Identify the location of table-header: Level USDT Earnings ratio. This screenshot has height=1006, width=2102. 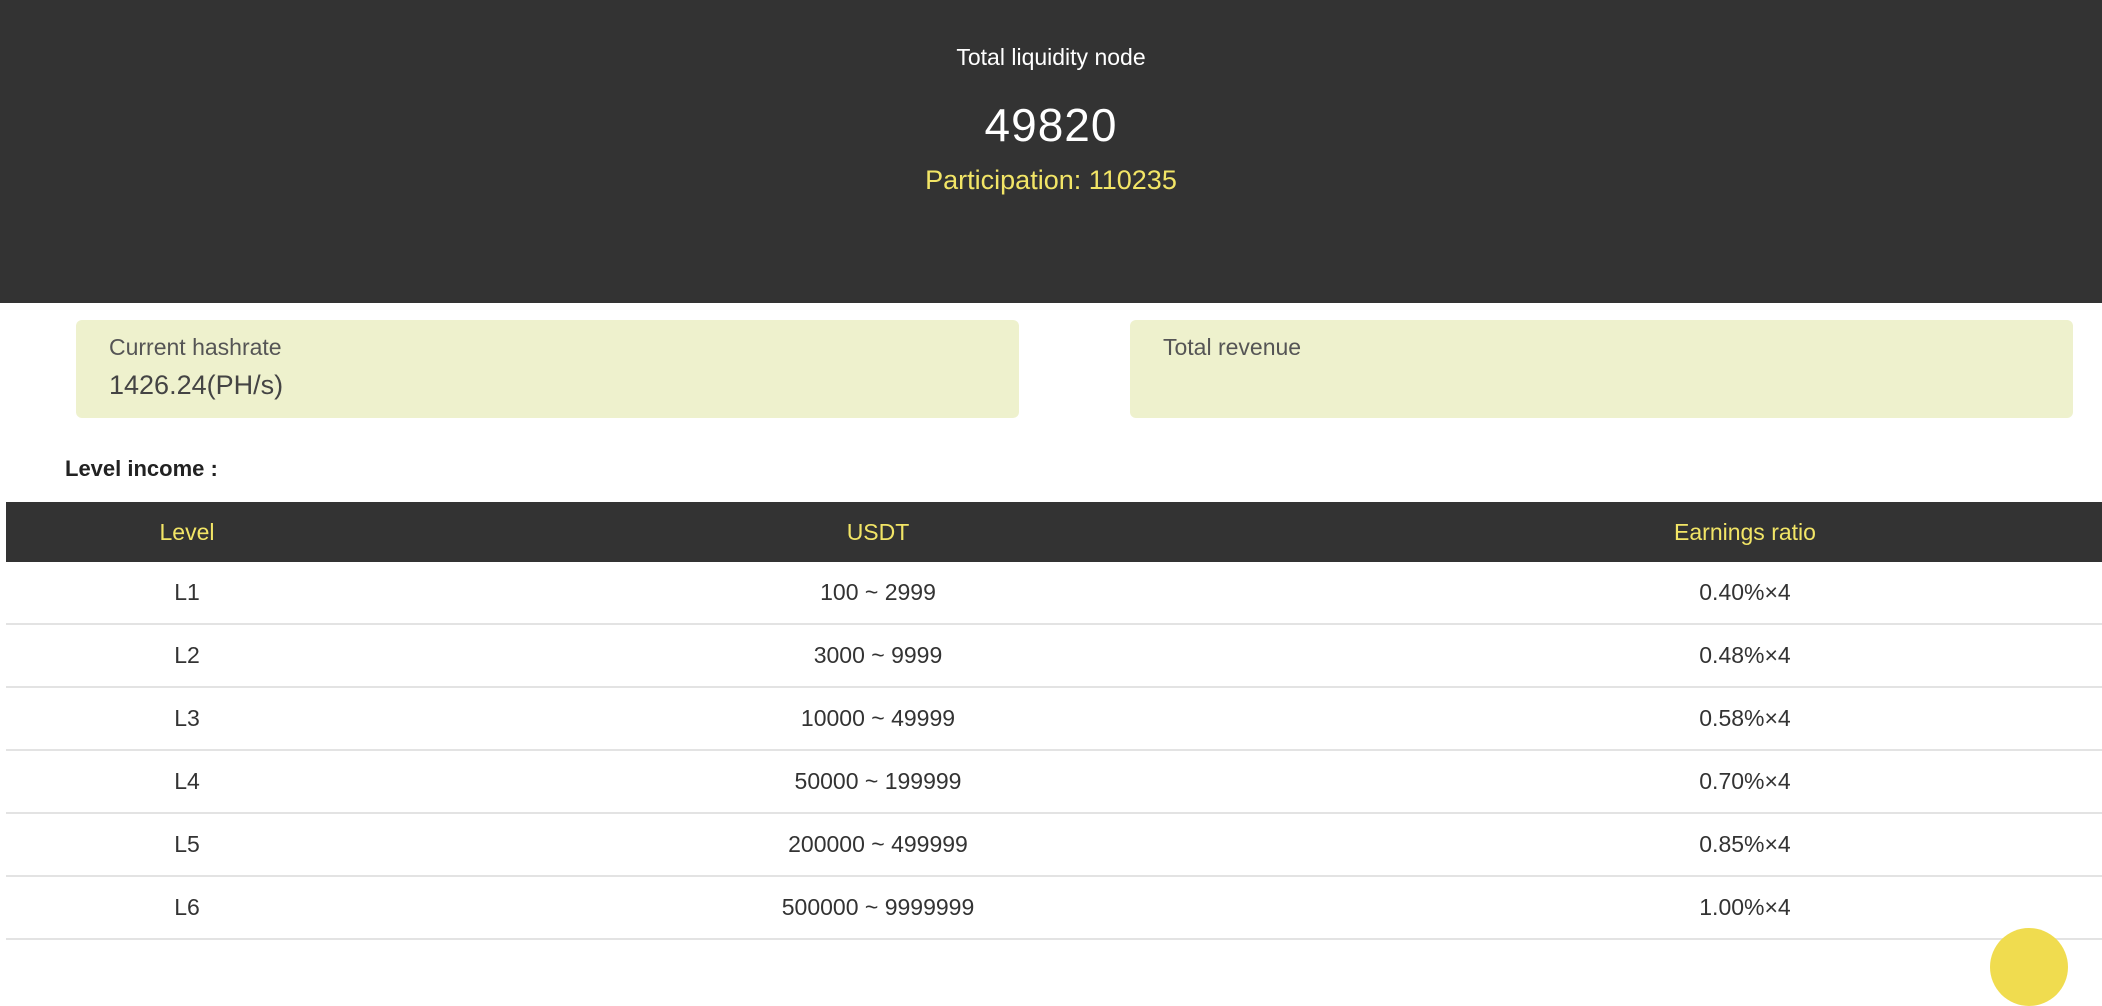
(1054, 532).